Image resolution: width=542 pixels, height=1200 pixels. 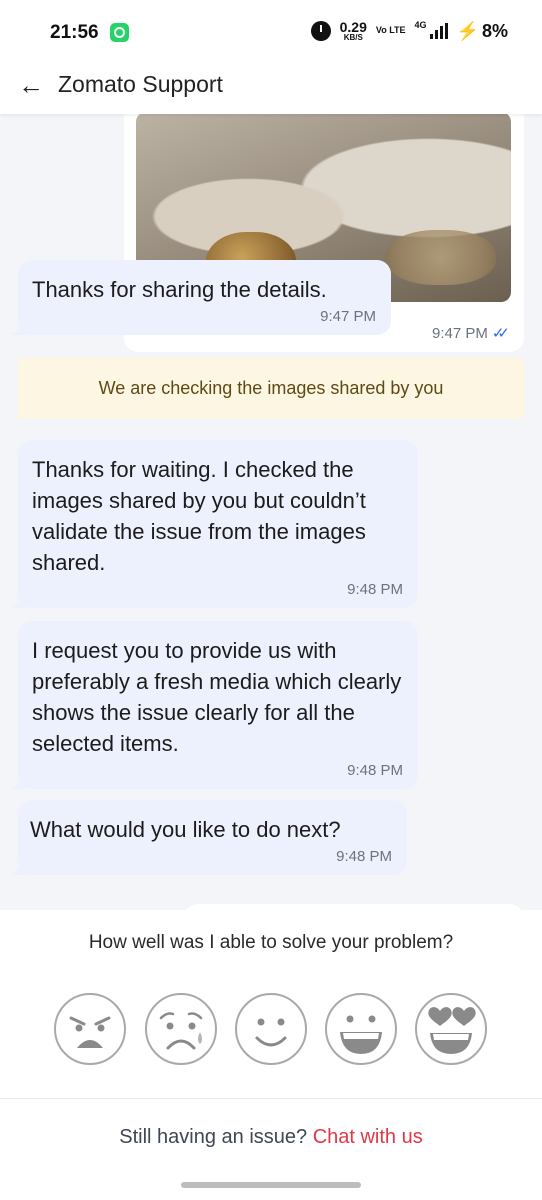 I want to click on notice-text: We are checking the images shared by you, so click(x=271, y=388).